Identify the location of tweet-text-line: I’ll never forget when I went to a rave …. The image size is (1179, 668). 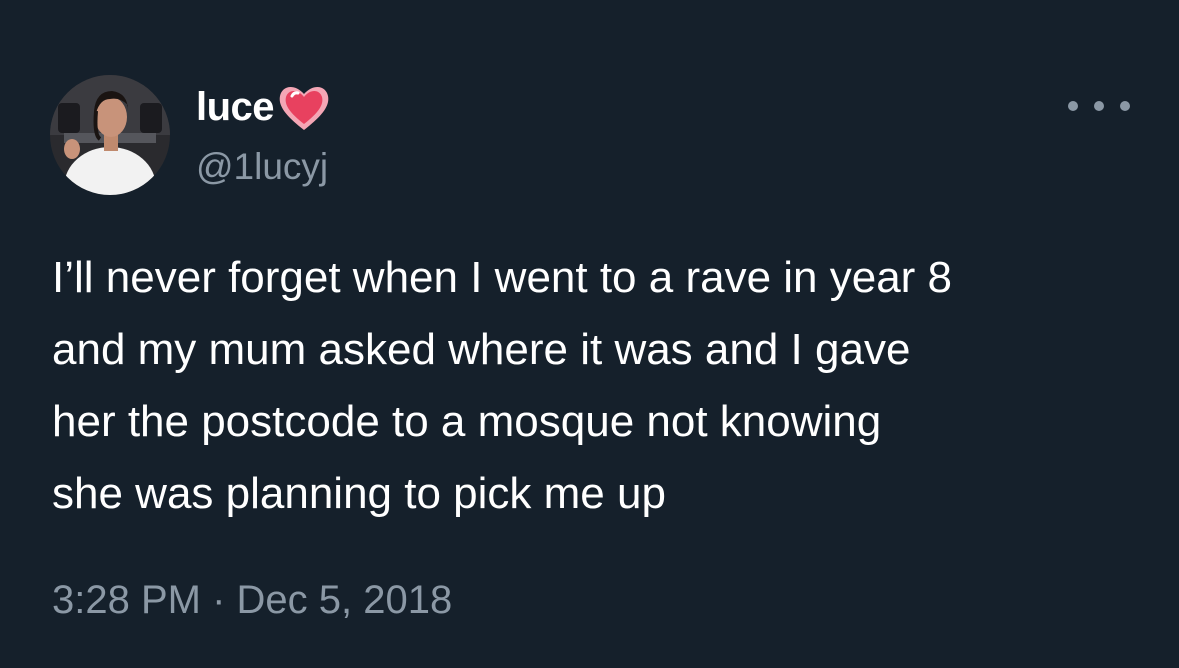
(502, 277).